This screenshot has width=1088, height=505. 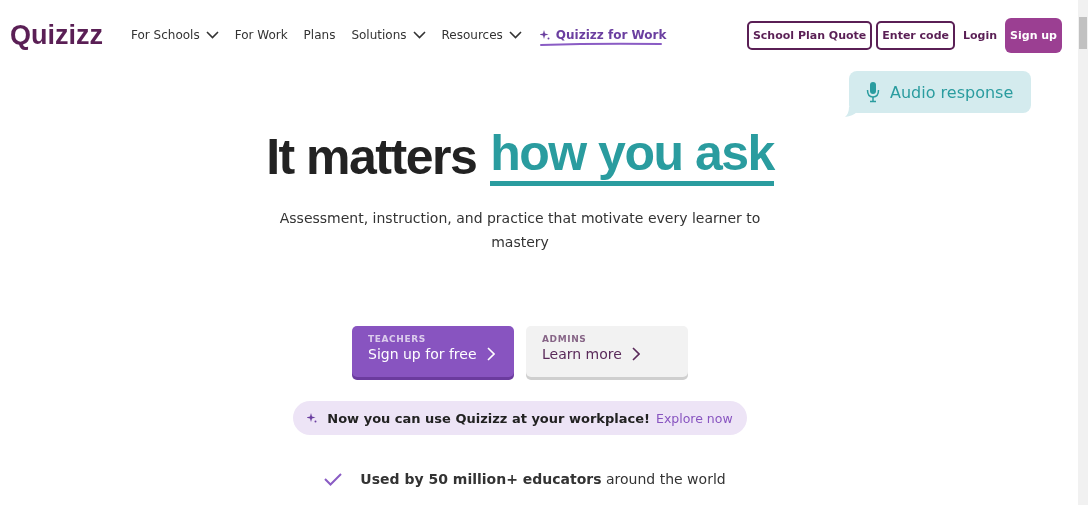 I want to click on logo: Quizizz, so click(x=56, y=35).